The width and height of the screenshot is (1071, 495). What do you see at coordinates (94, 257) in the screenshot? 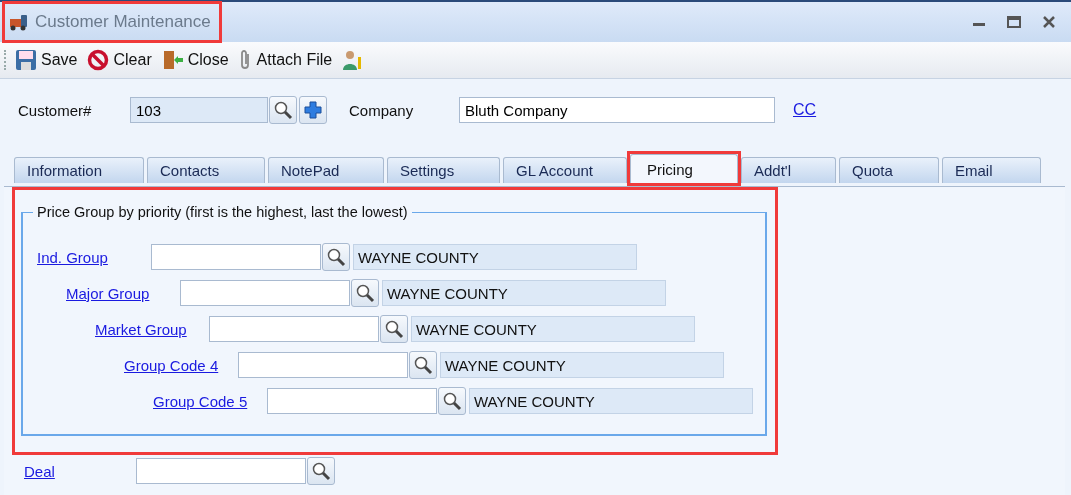
I see `group-link: Ind. Group` at bounding box center [94, 257].